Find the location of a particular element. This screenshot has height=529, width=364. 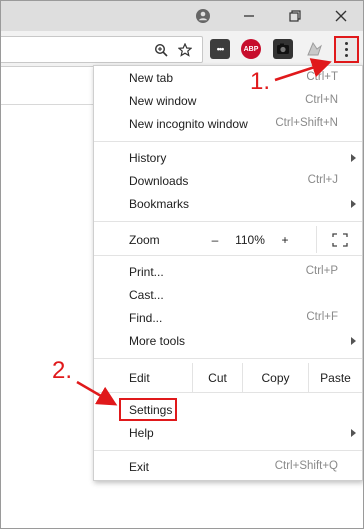

chrome-menu-button is located at coordinates (346, 49).